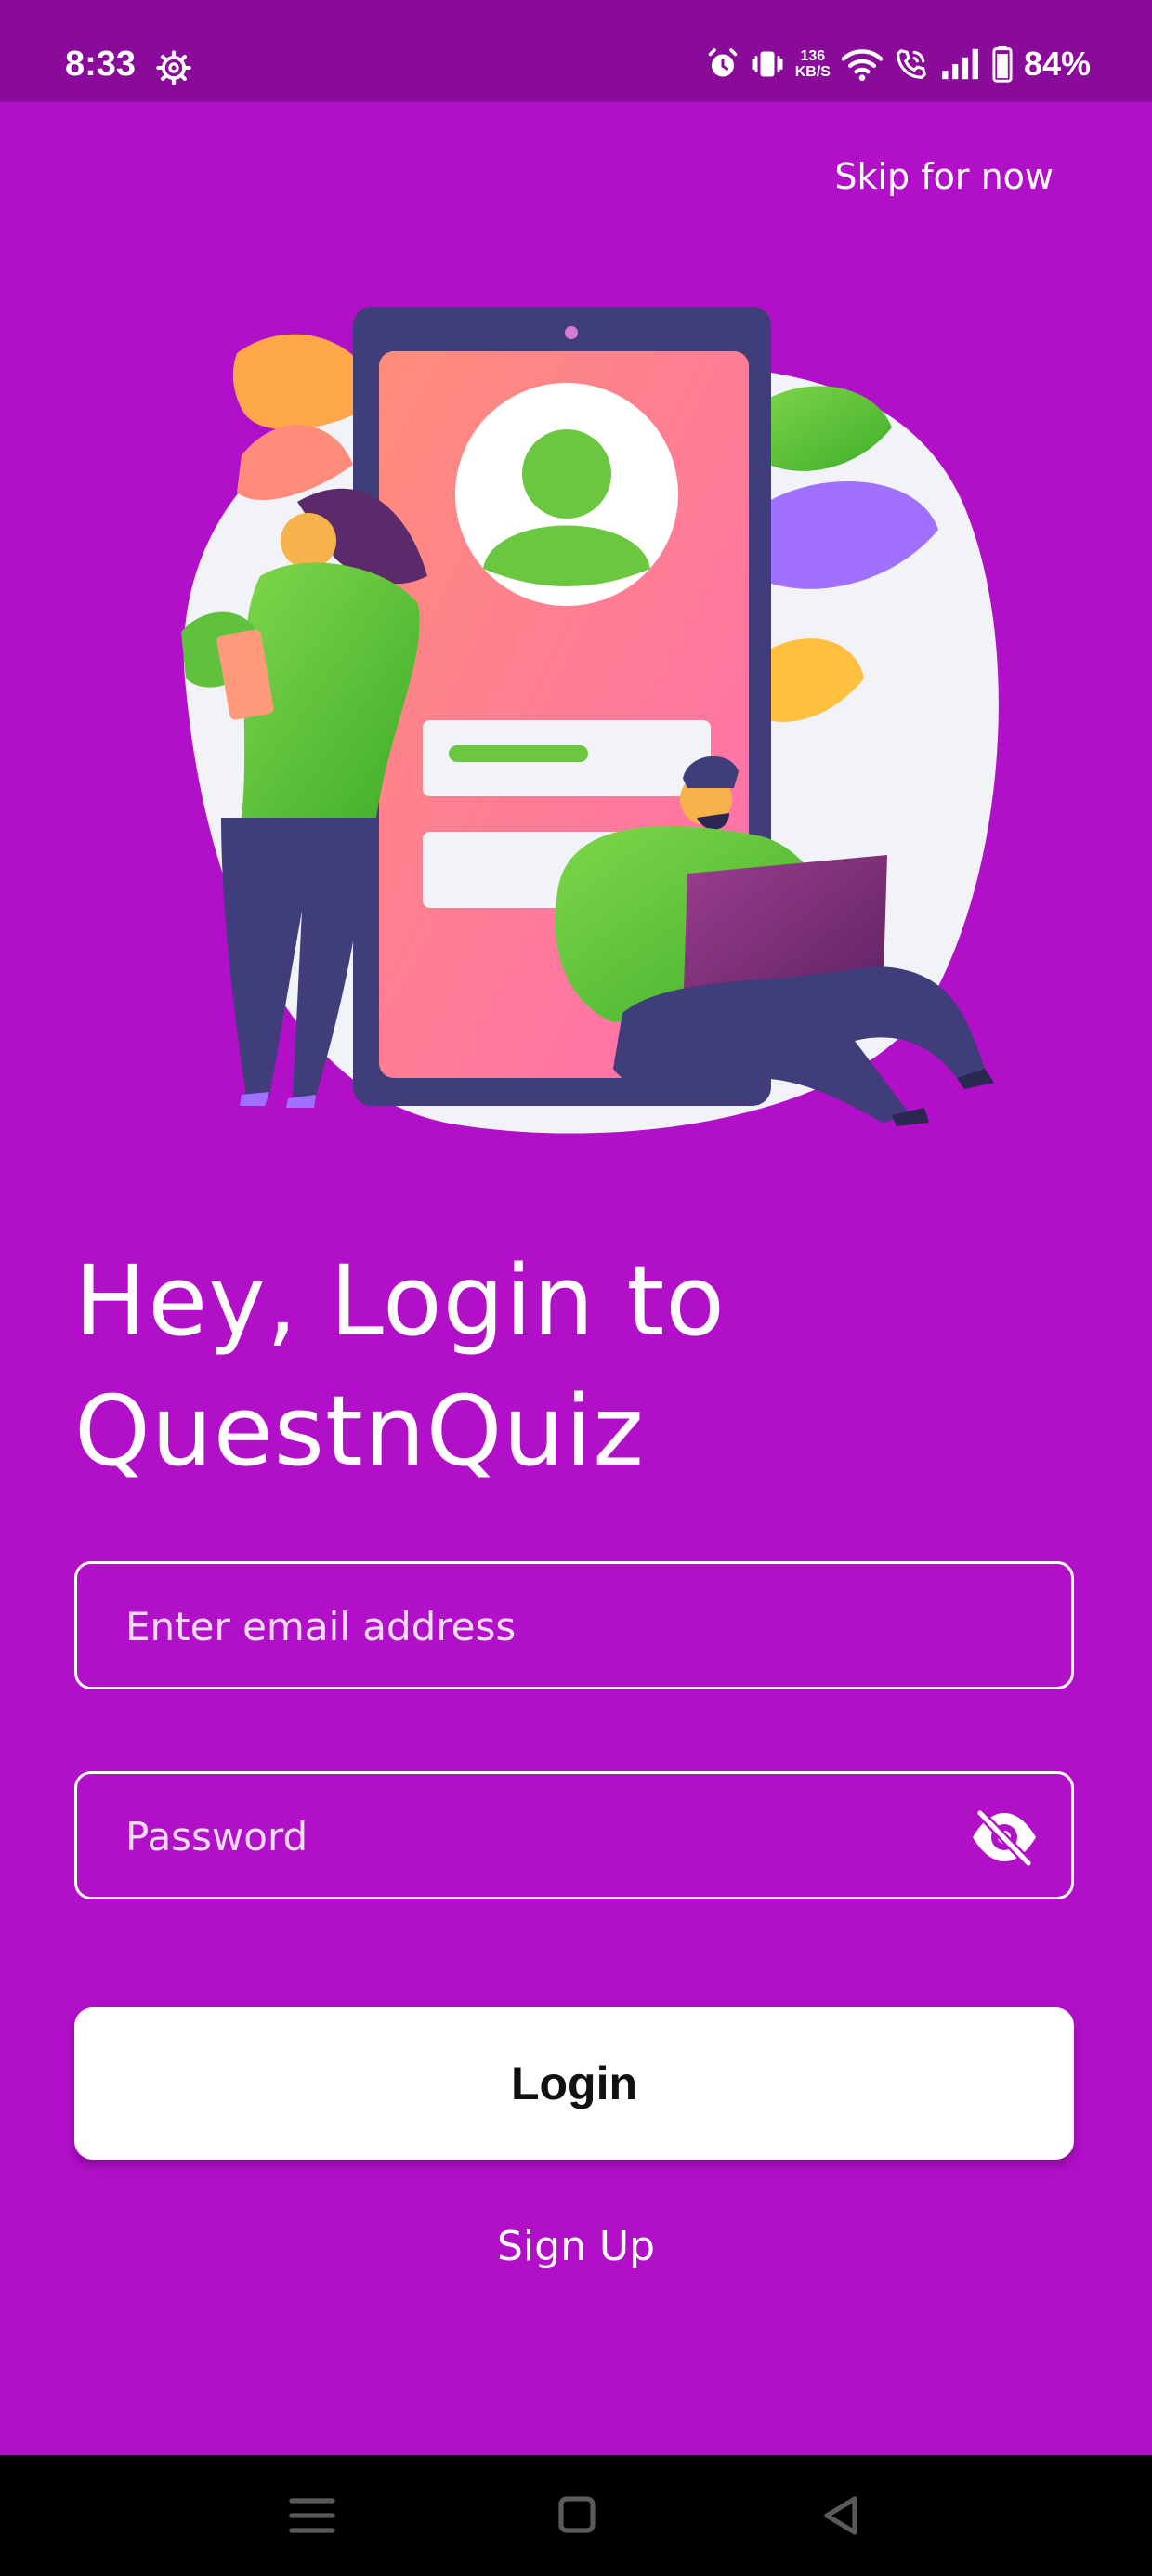 The width and height of the screenshot is (1152, 2576). What do you see at coordinates (534, 1836) in the screenshot?
I see `password-field` at bounding box center [534, 1836].